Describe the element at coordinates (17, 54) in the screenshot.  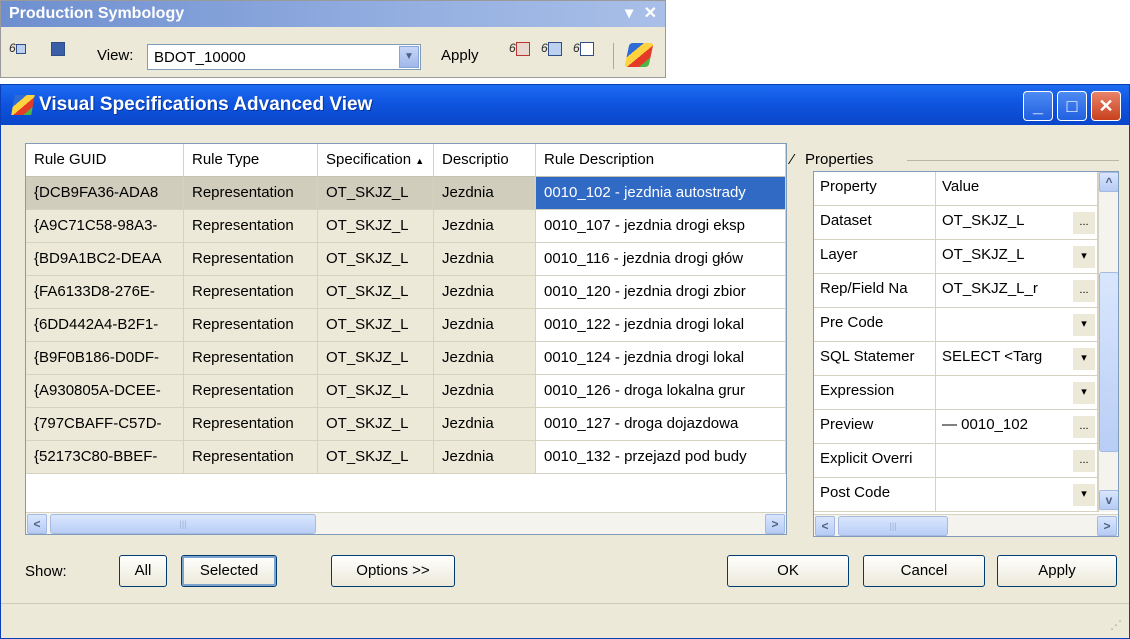
I see `new-rule-icon: 6` at that location.